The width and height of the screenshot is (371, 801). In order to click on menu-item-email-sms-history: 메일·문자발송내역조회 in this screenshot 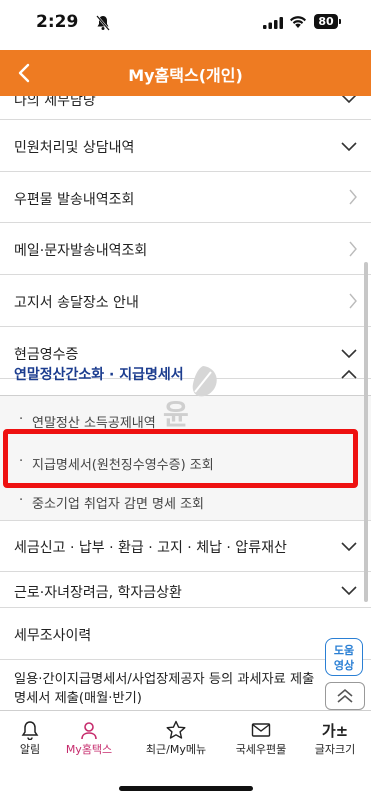, I will do `click(185, 249)`.